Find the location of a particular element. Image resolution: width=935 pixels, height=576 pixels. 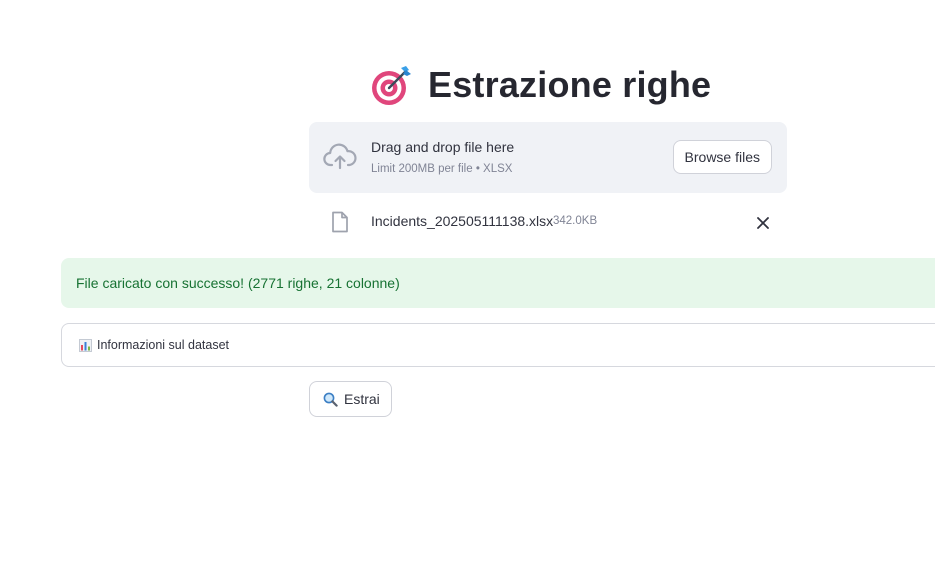

page-header: Estrazione righe is located at coordinates (540, 85).